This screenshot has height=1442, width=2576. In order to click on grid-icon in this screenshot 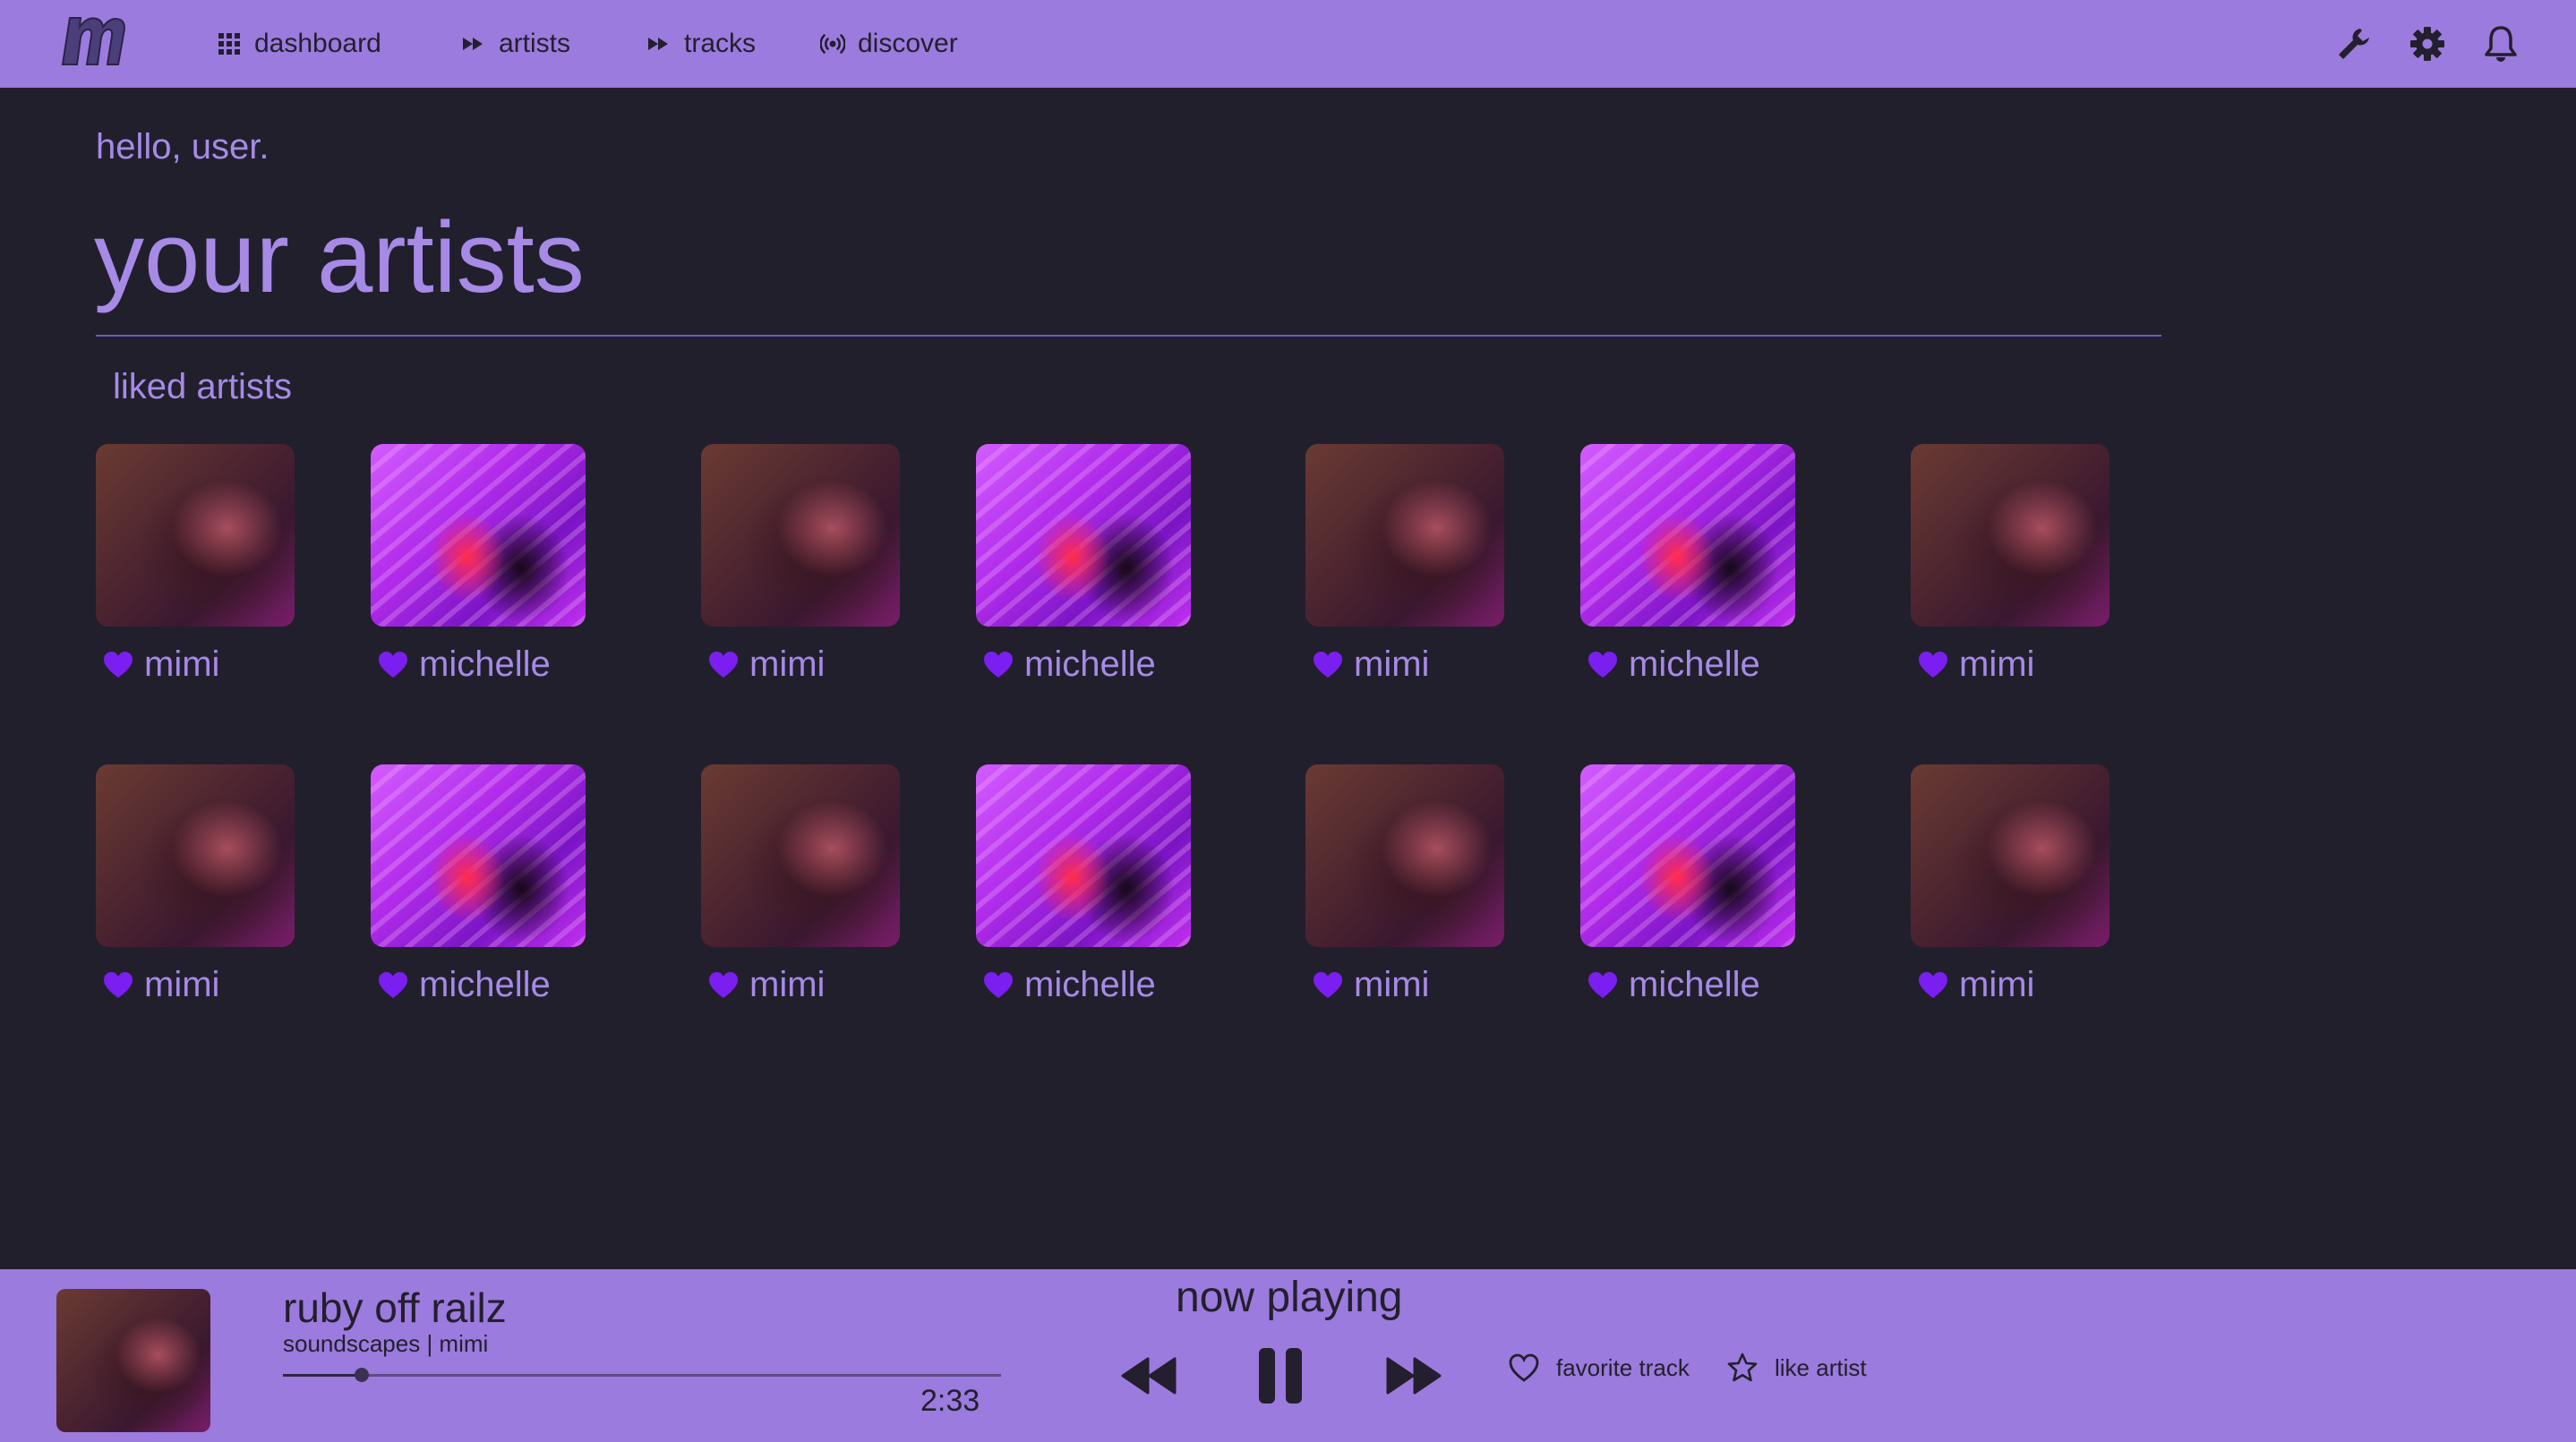, I will do `click(229, 44)`.